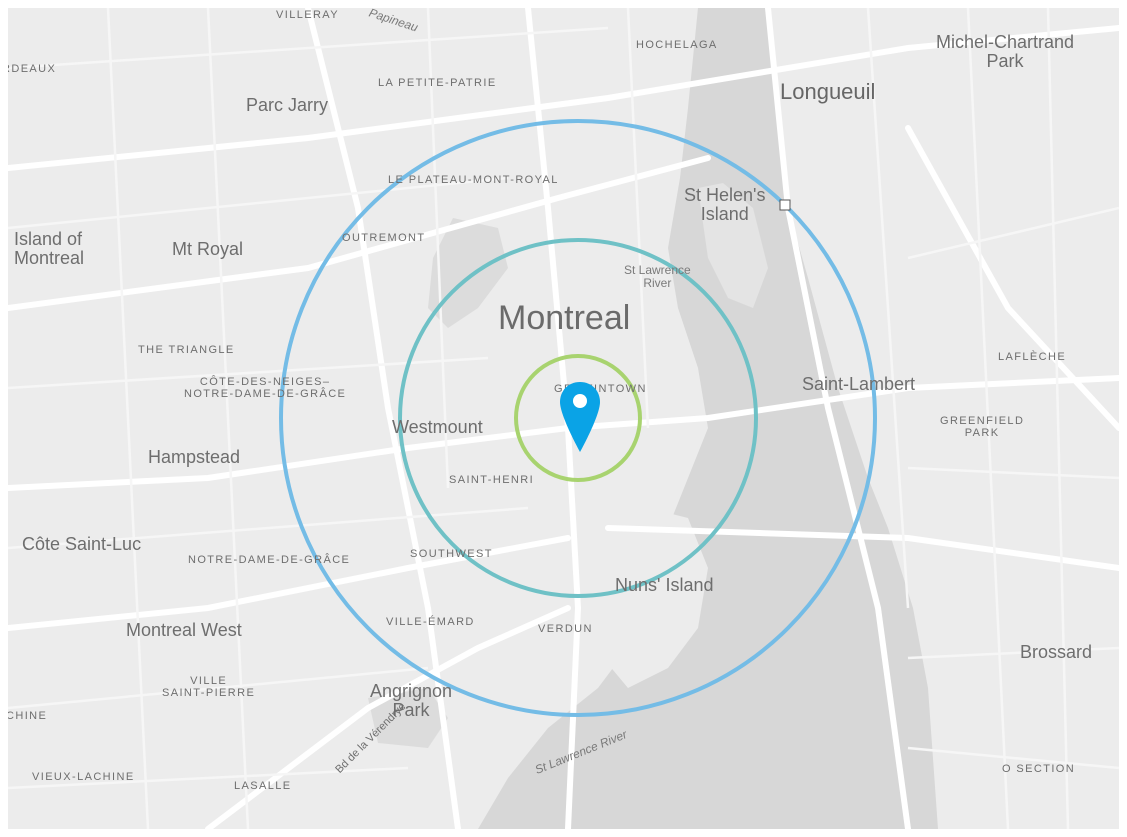 The width and height of the screenshot is (1127, 837). What do you see at coordinates (1039, 769) in the screenshot?
I see `label-o-section: O SECTION` at bounding box center [1039, 769].